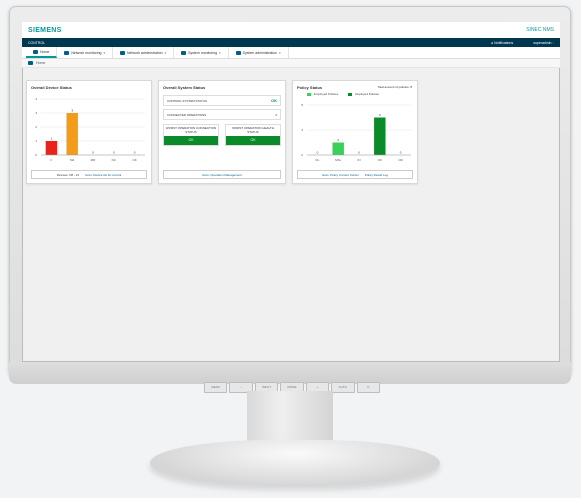  I want to click on nav-network-administration: Network administration ▾, so click(144, 52).